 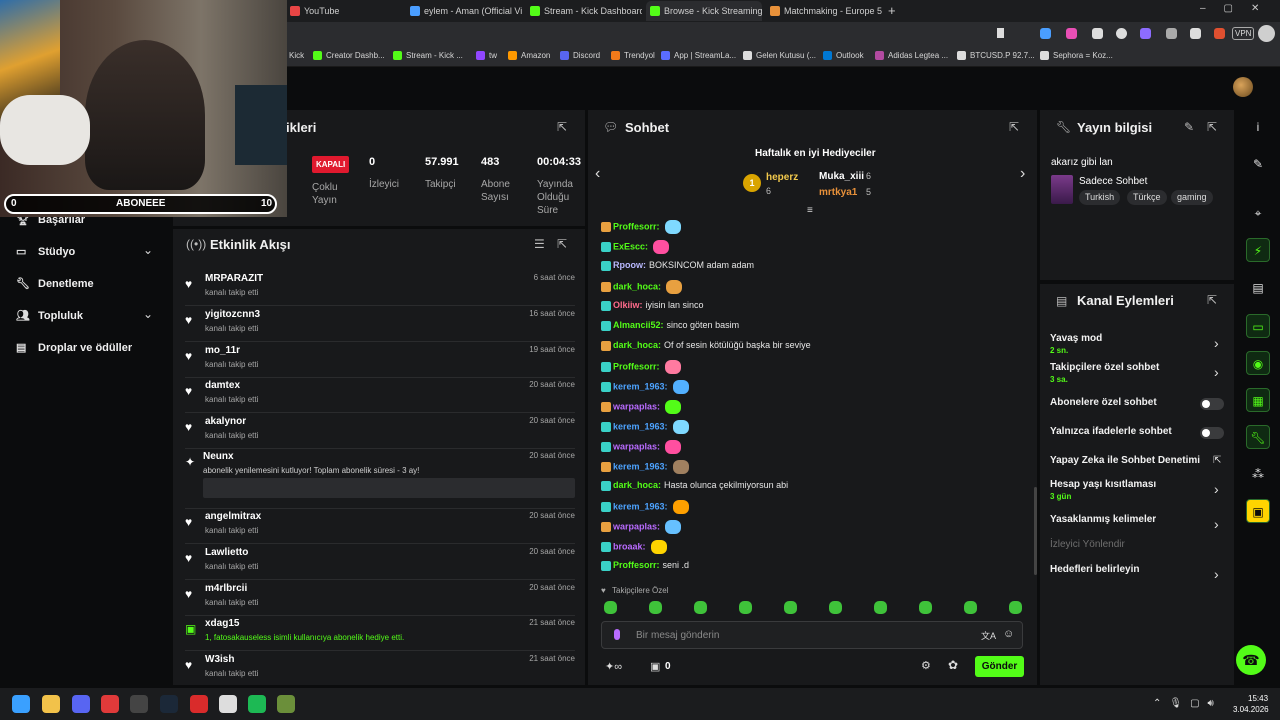 I want to click on category-name: Sadece Sohbet, so click(x=1113, y=181).